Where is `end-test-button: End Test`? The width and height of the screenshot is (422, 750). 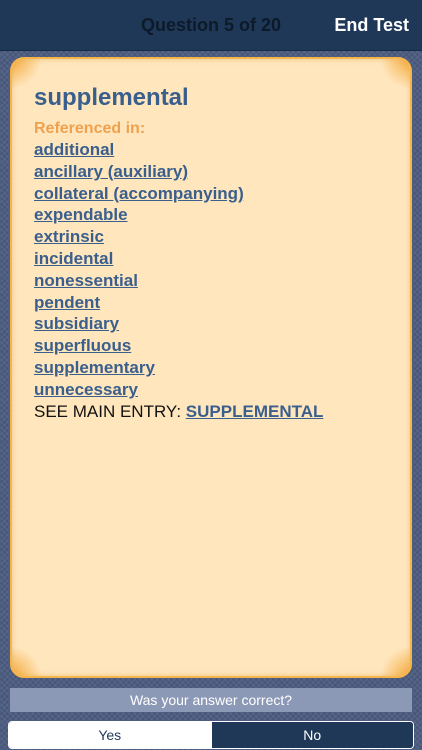
end-test-button: End Test is located at coordinates (371, 25).